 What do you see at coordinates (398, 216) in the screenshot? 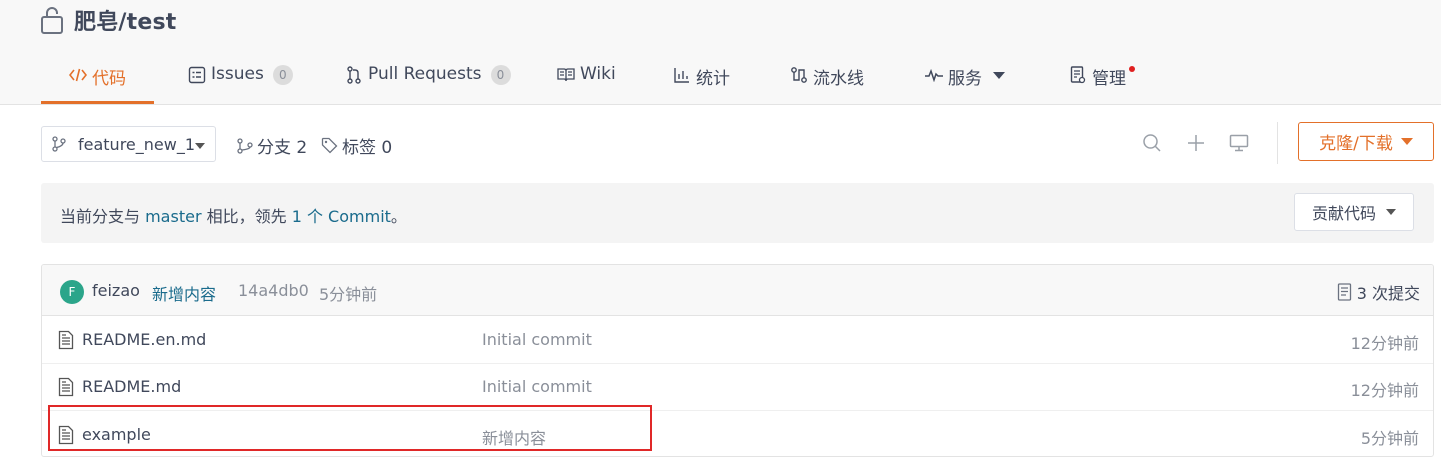
I see `banner-suffix: 。` at bounding box center [398, 216].